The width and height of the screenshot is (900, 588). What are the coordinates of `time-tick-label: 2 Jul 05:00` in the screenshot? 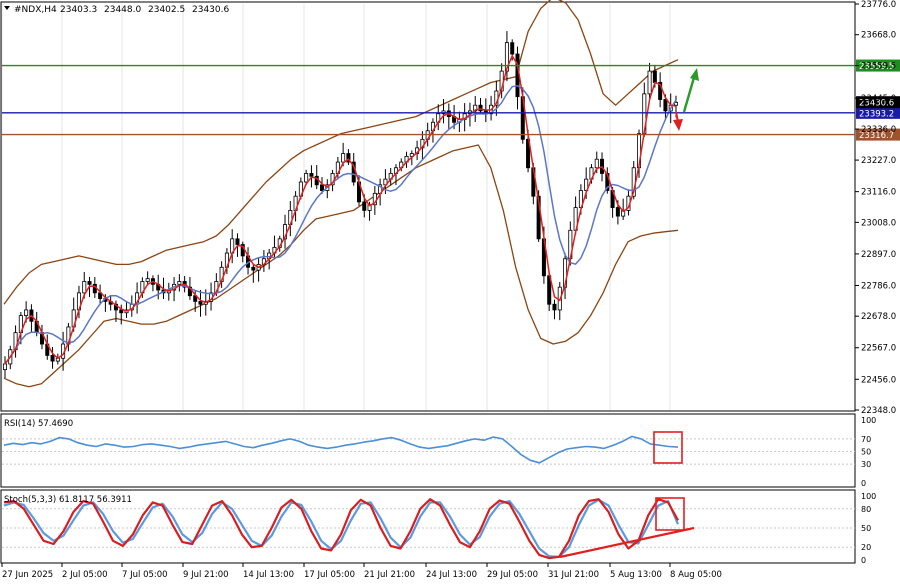 It's located at (85, 575).